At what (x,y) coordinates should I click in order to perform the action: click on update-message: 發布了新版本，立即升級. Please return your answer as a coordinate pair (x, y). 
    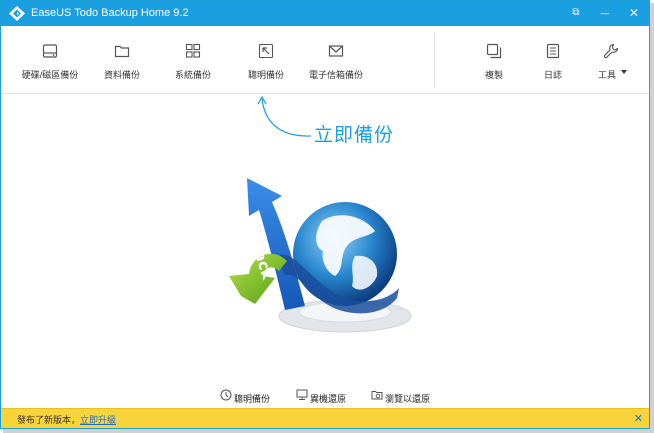
    Looking at the image, I should click on (66, 419).